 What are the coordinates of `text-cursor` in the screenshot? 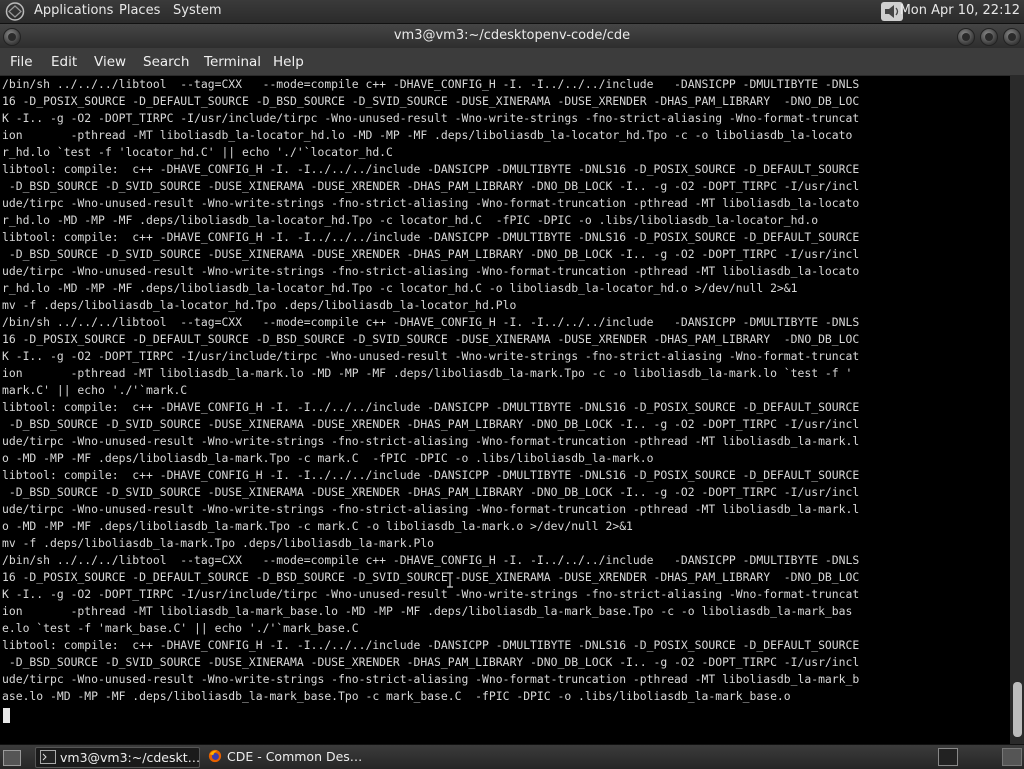 It's located at (6, 715).